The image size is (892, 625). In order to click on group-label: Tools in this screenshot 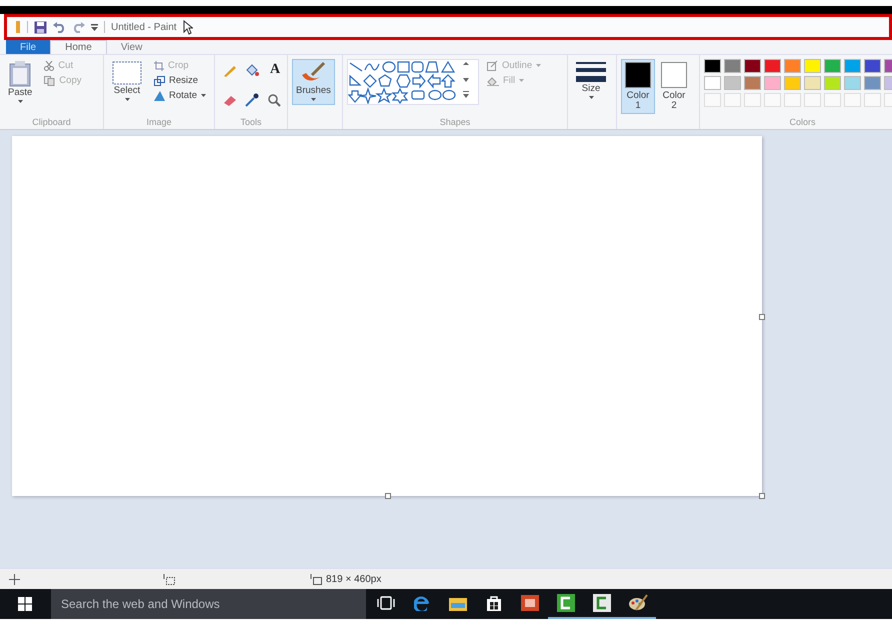, I will do `click(251, 123)`.